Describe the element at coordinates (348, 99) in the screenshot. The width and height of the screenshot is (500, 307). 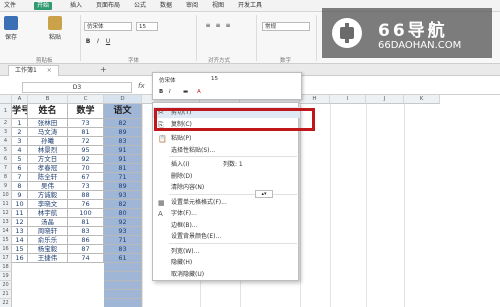
I see `column-header-I: I` at that location.